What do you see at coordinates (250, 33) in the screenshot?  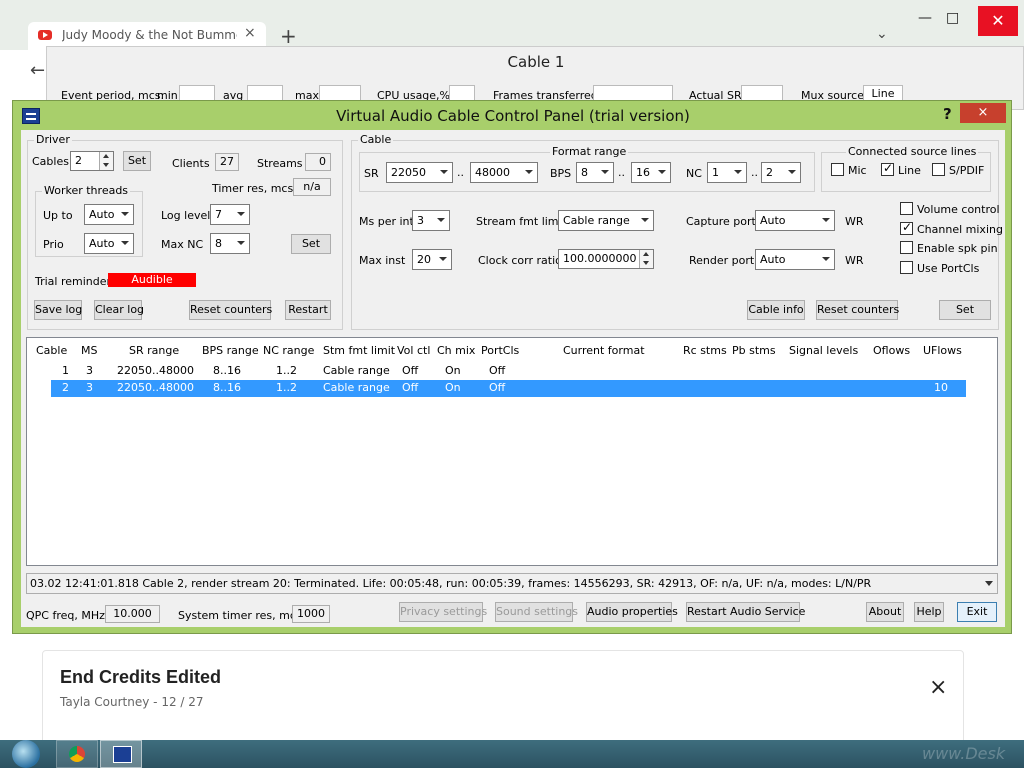 I see `tab-close-icon: ×` at bounding box center [250, 33].